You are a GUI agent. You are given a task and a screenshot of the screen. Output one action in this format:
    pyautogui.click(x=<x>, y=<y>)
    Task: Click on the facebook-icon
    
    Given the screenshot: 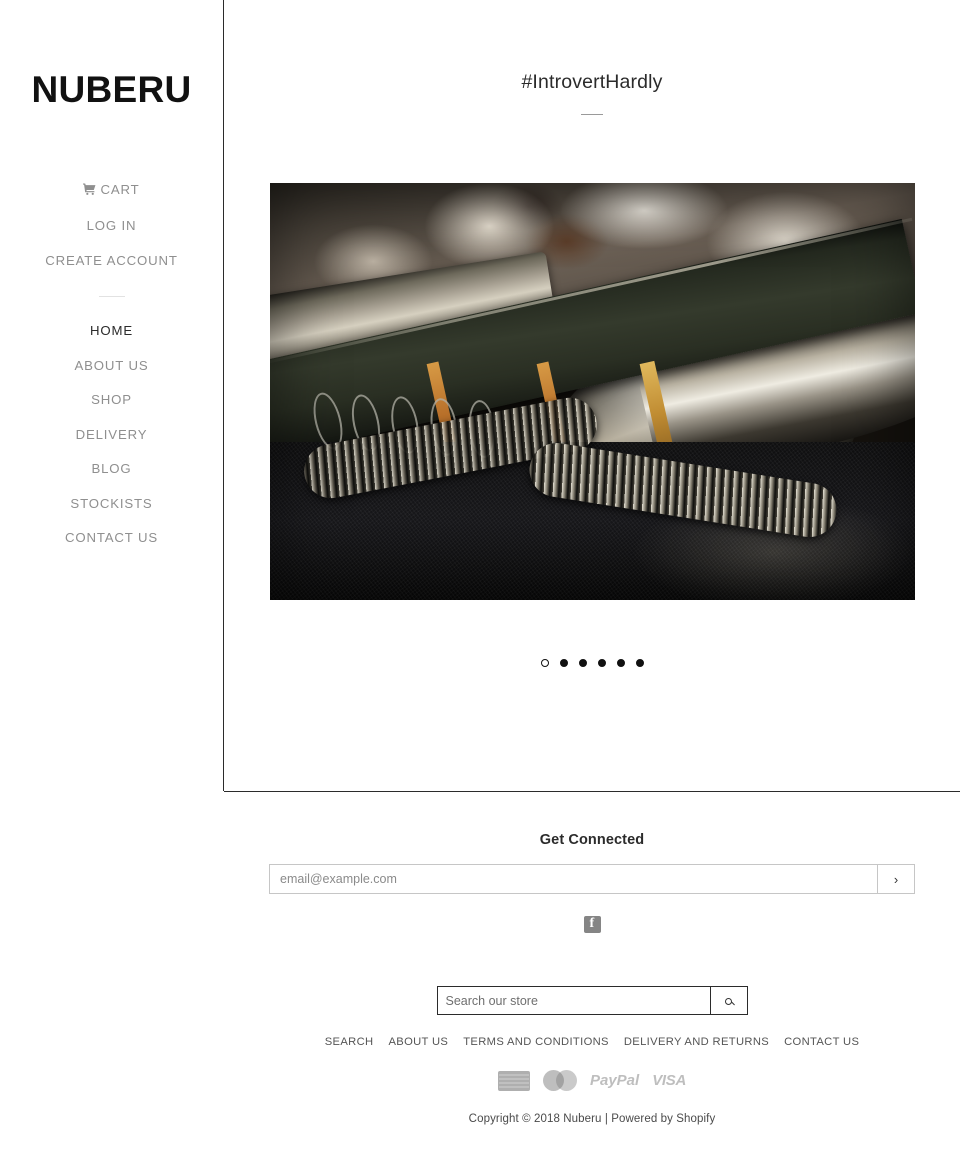 What is the action you would take?
    pyautogui.click(x=592, y=924)
    